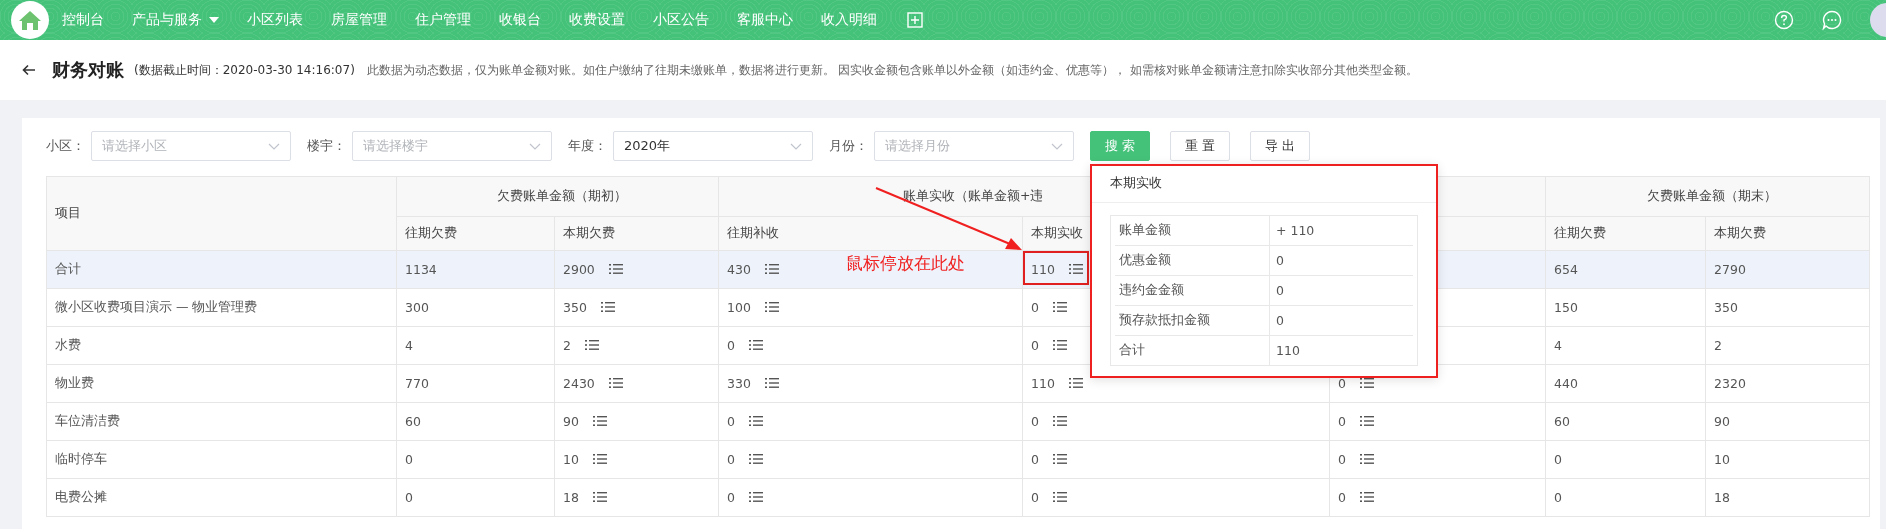 The image size is (1886, 529). Describe the element at coordinates (359, 20) in the screenshot. I see `nav-menu-item: 房屋管理` at that location.